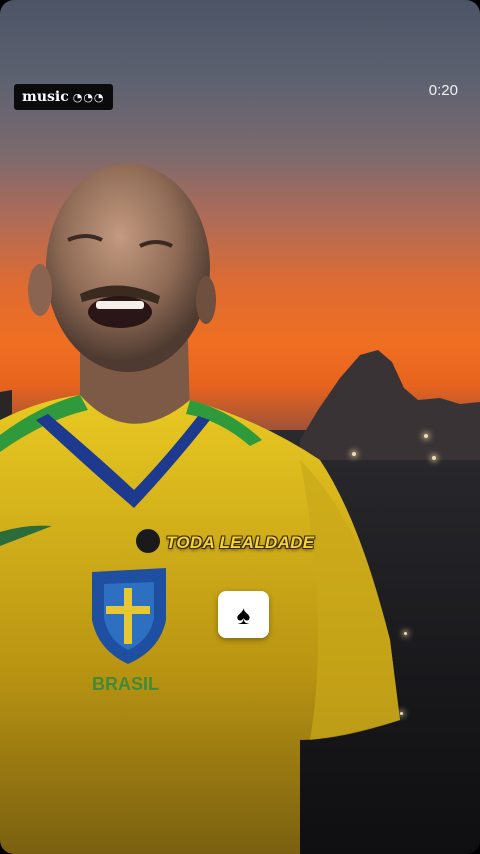  I want to click on shirt-text: BRASIL, so click(125, 684).